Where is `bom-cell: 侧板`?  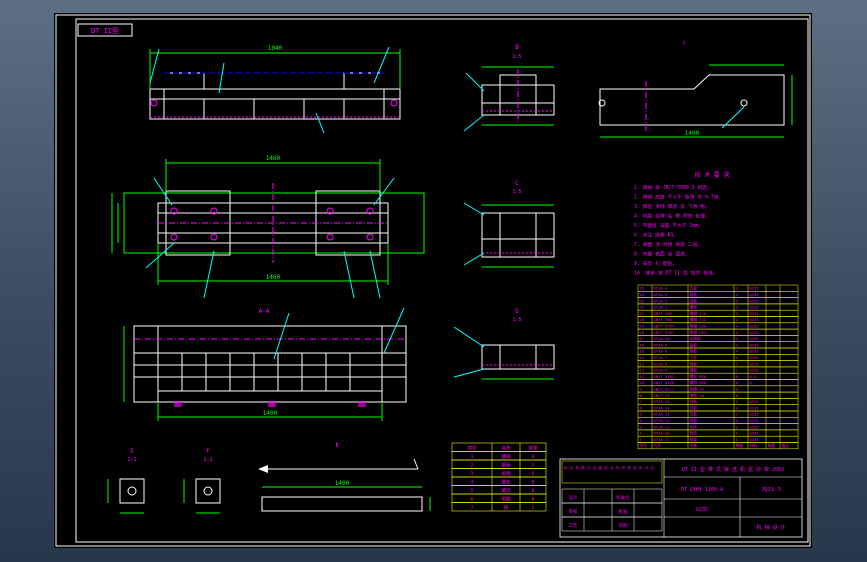 bom-cell: 侧板 is located at coordinates (694, 363).